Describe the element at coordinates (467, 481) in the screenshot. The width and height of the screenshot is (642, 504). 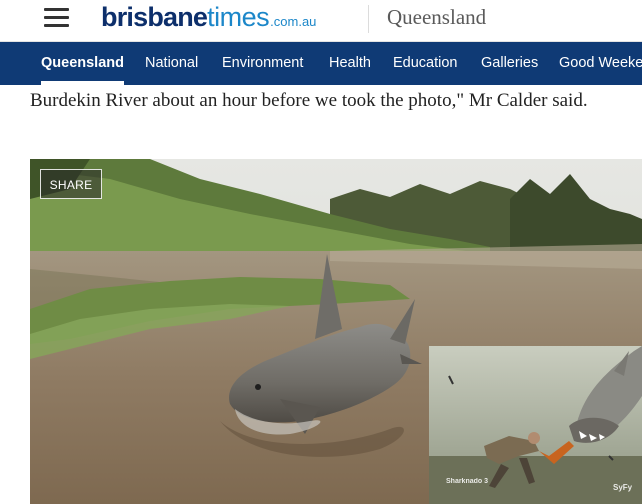
I see `inset-watermark: Sharknado 3` at that location.